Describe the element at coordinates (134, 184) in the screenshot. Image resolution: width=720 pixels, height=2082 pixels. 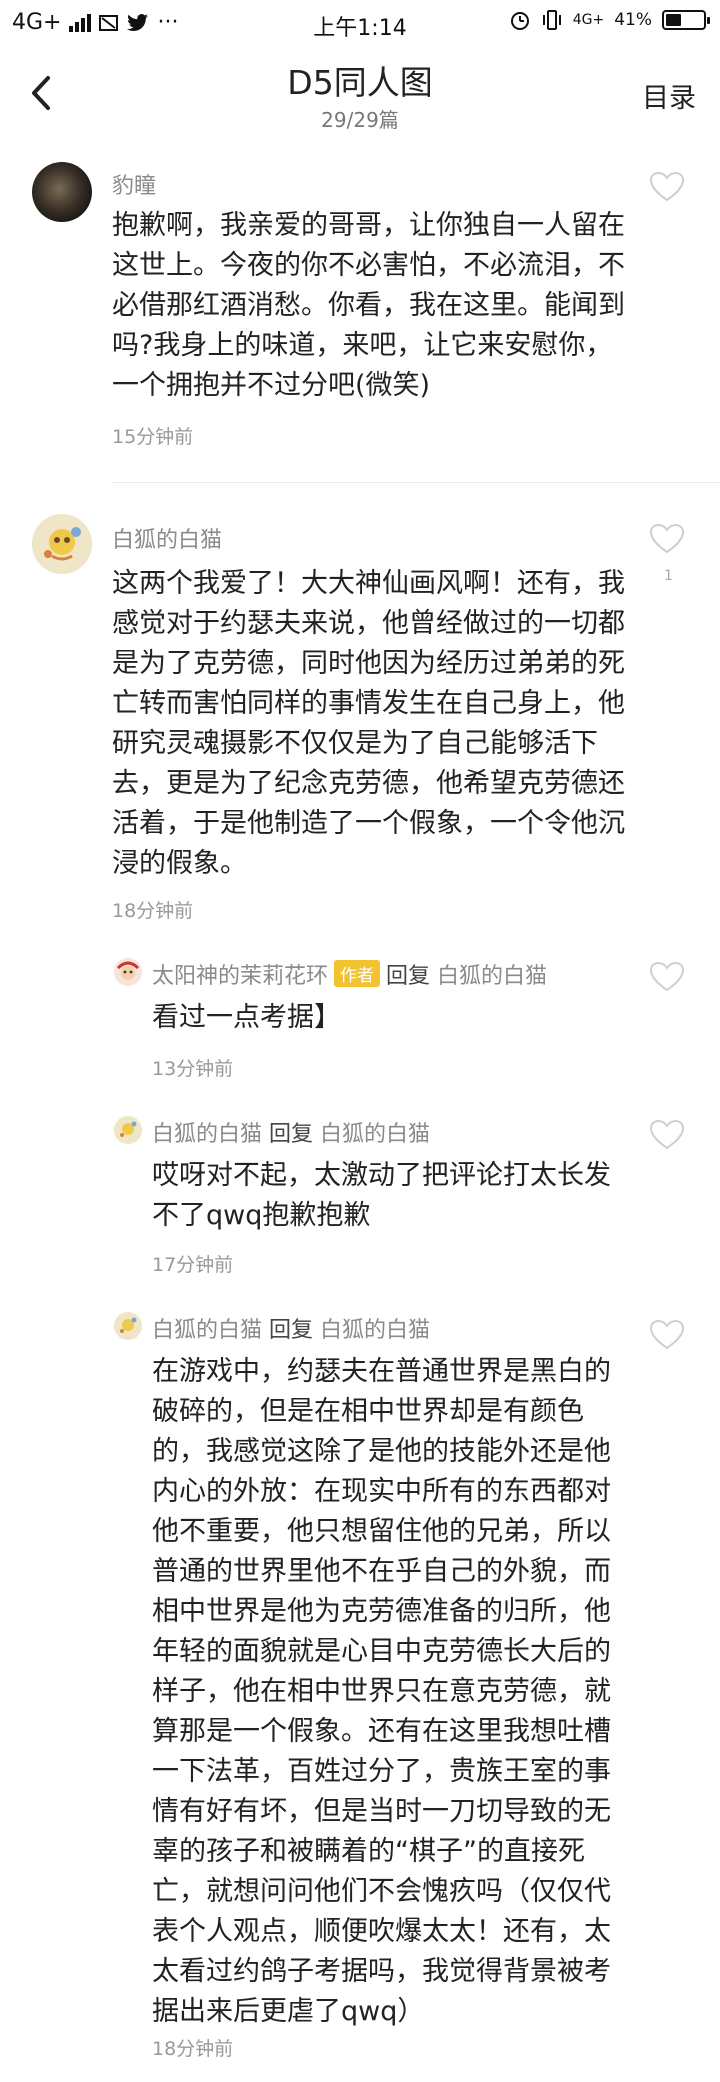
I see `comment-username: 豹瞳` at that location.